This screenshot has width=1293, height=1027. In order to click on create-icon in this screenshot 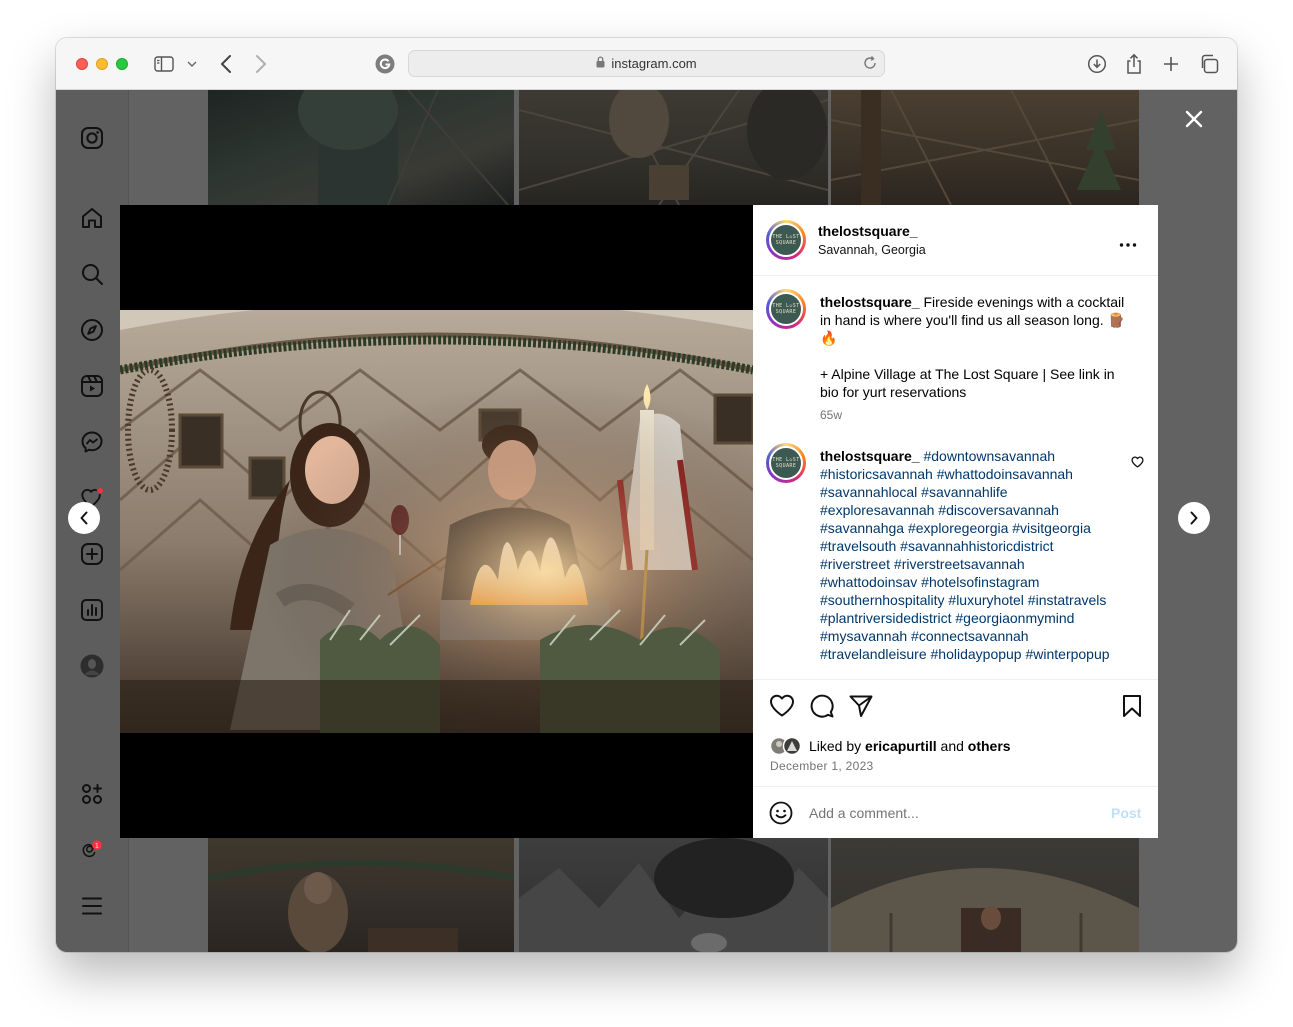, I will do `click(92, 554)`.